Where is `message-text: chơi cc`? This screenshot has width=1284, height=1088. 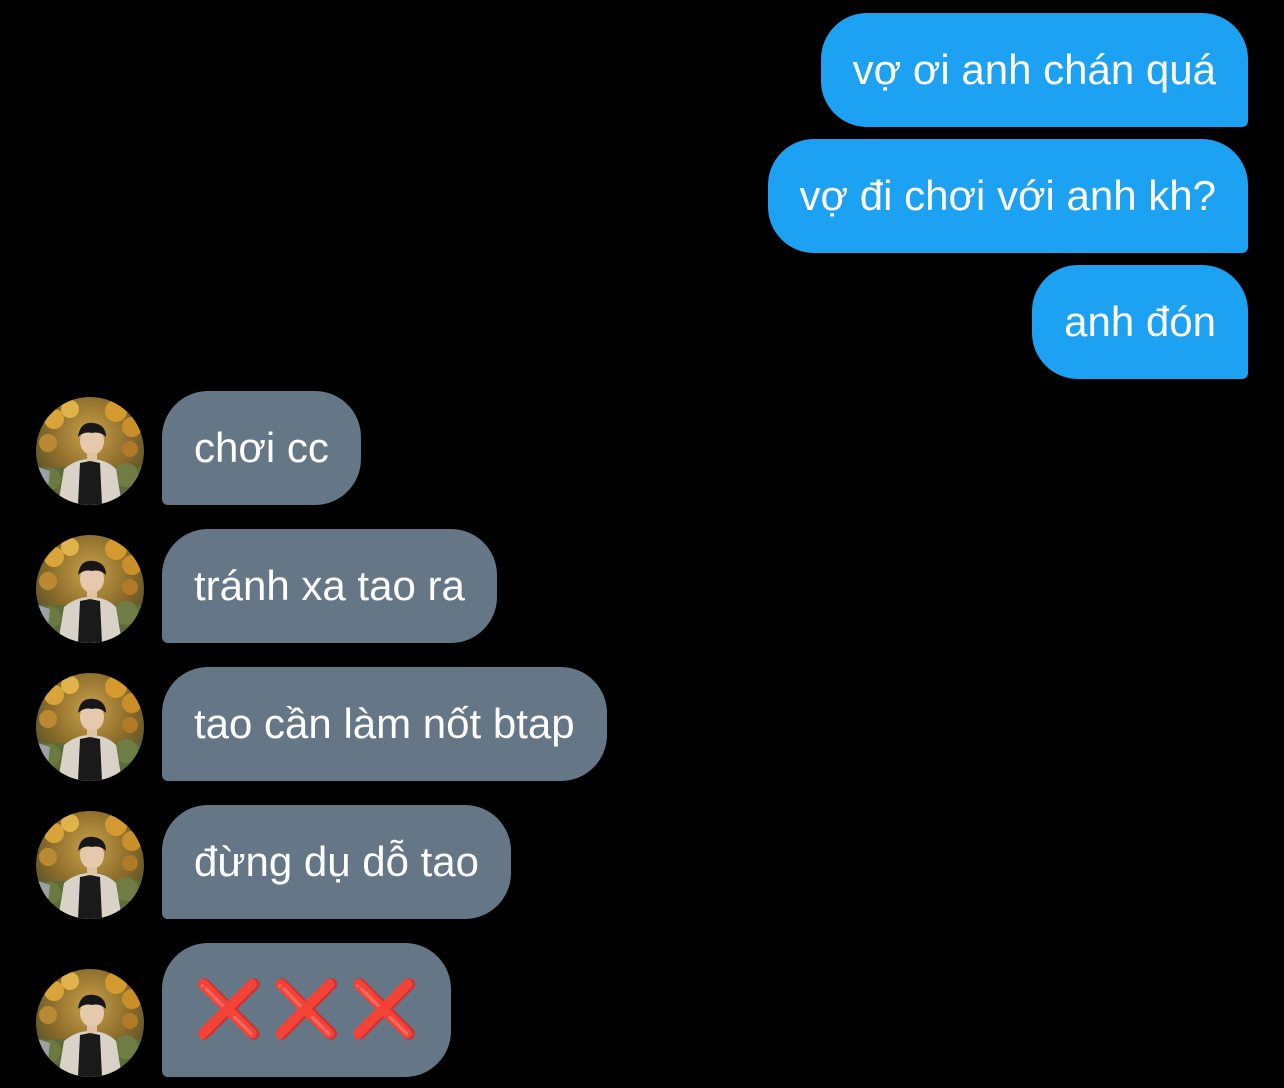 message-text: chơi cc is located at coordinates (261, 447).